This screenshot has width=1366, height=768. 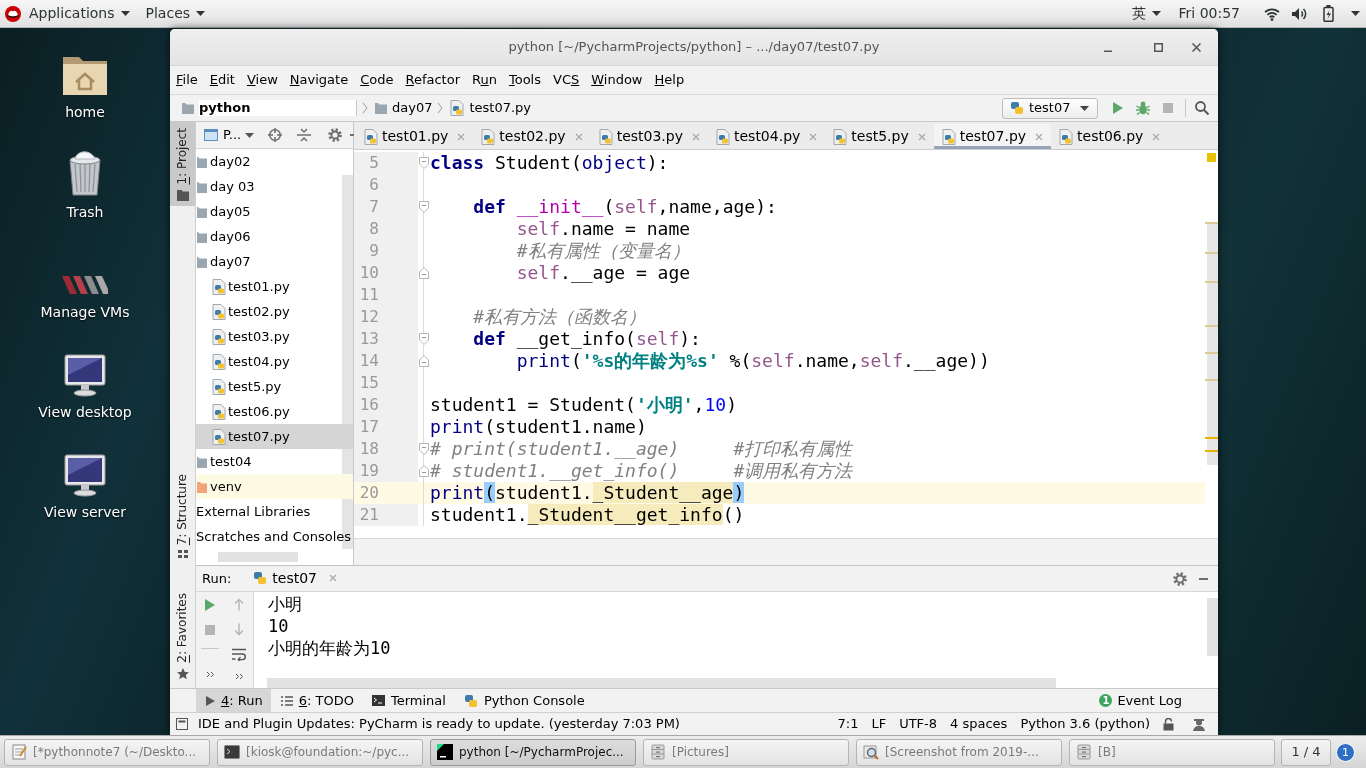 What do you see at coordinates (175, 13) in the screenshot?
I see `menu-button: Places` at bounding box center [175, 13].